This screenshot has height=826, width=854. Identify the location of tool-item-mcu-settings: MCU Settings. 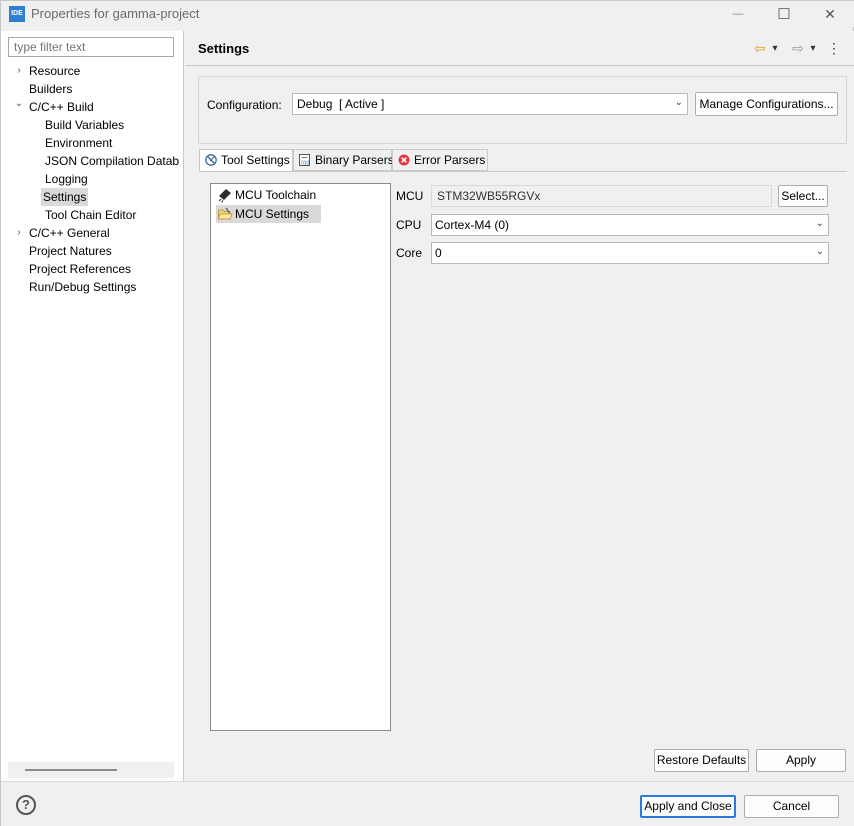
(269, 214).